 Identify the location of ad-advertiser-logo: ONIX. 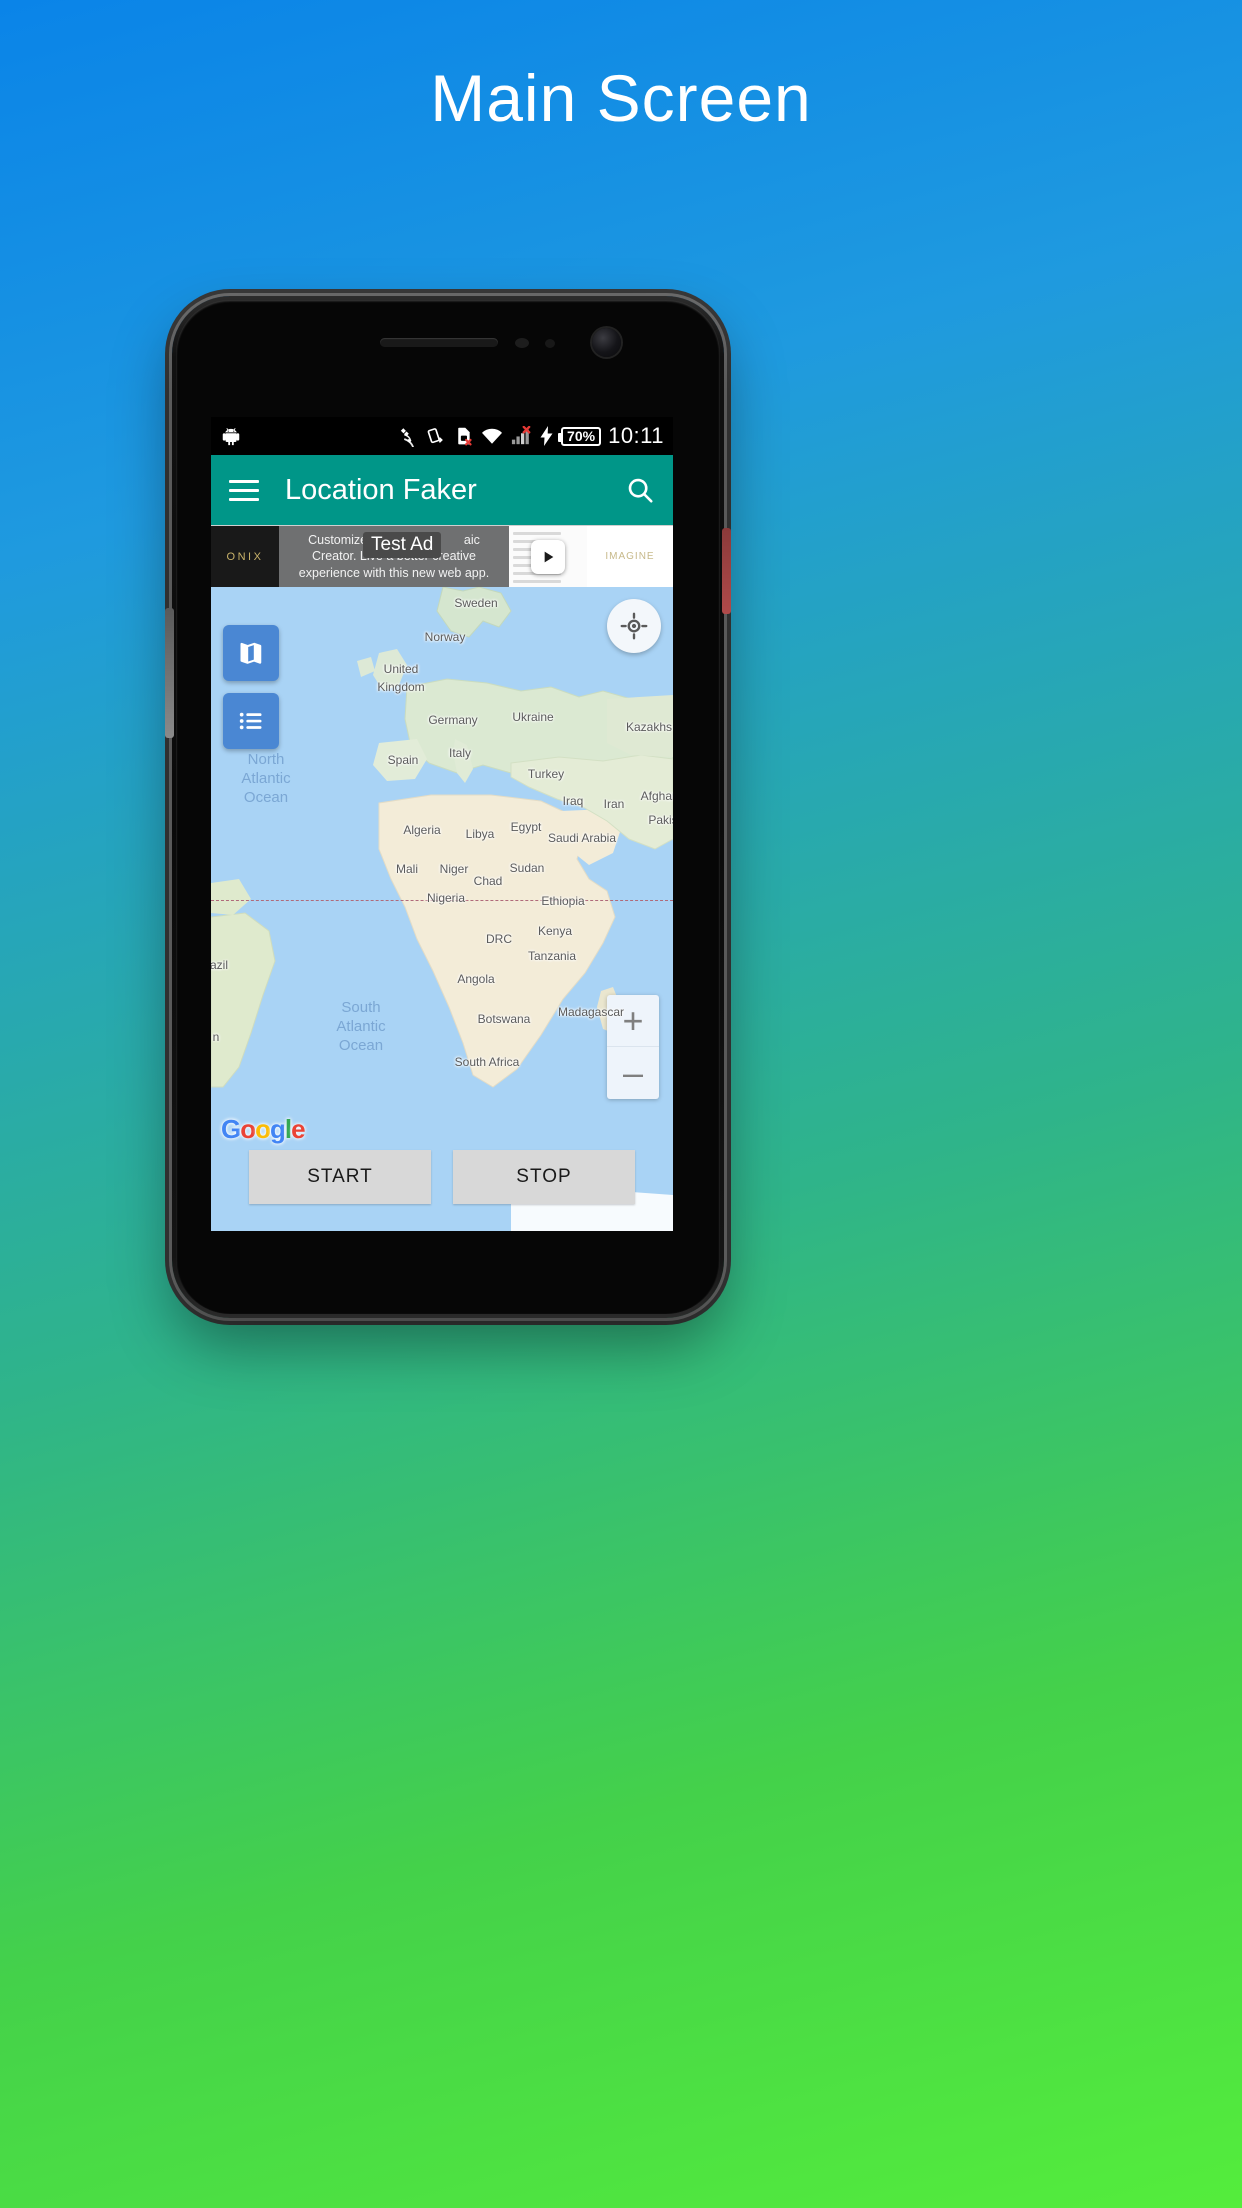
(245, 556).